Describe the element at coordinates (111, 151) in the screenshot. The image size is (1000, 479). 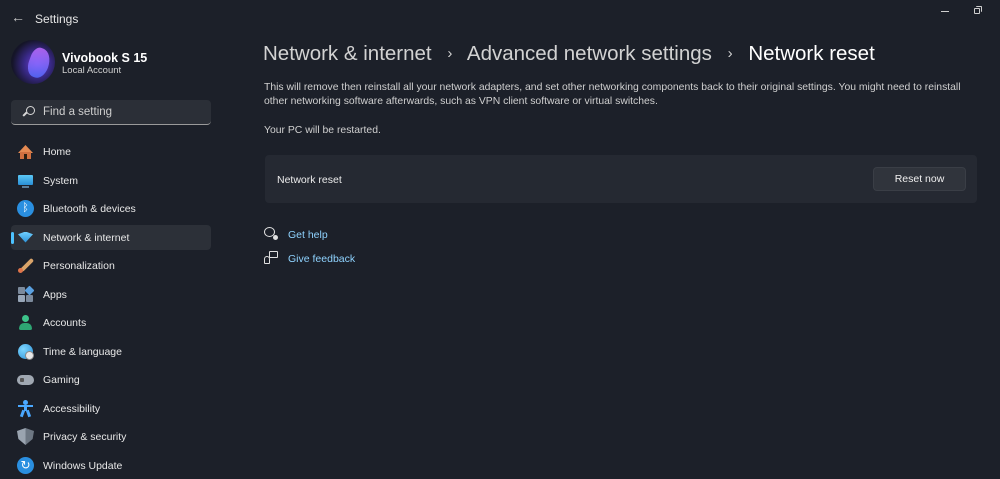
I see `sidebar-item-home: Home` at that location.